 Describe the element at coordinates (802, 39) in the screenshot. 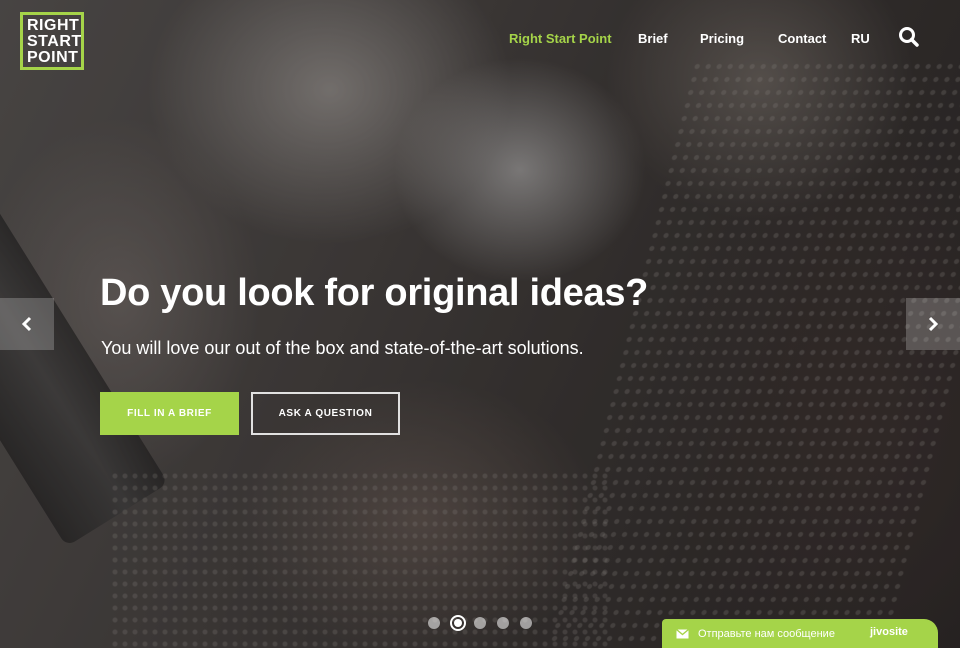

I see `nav-item-contact: Contact` at that location.